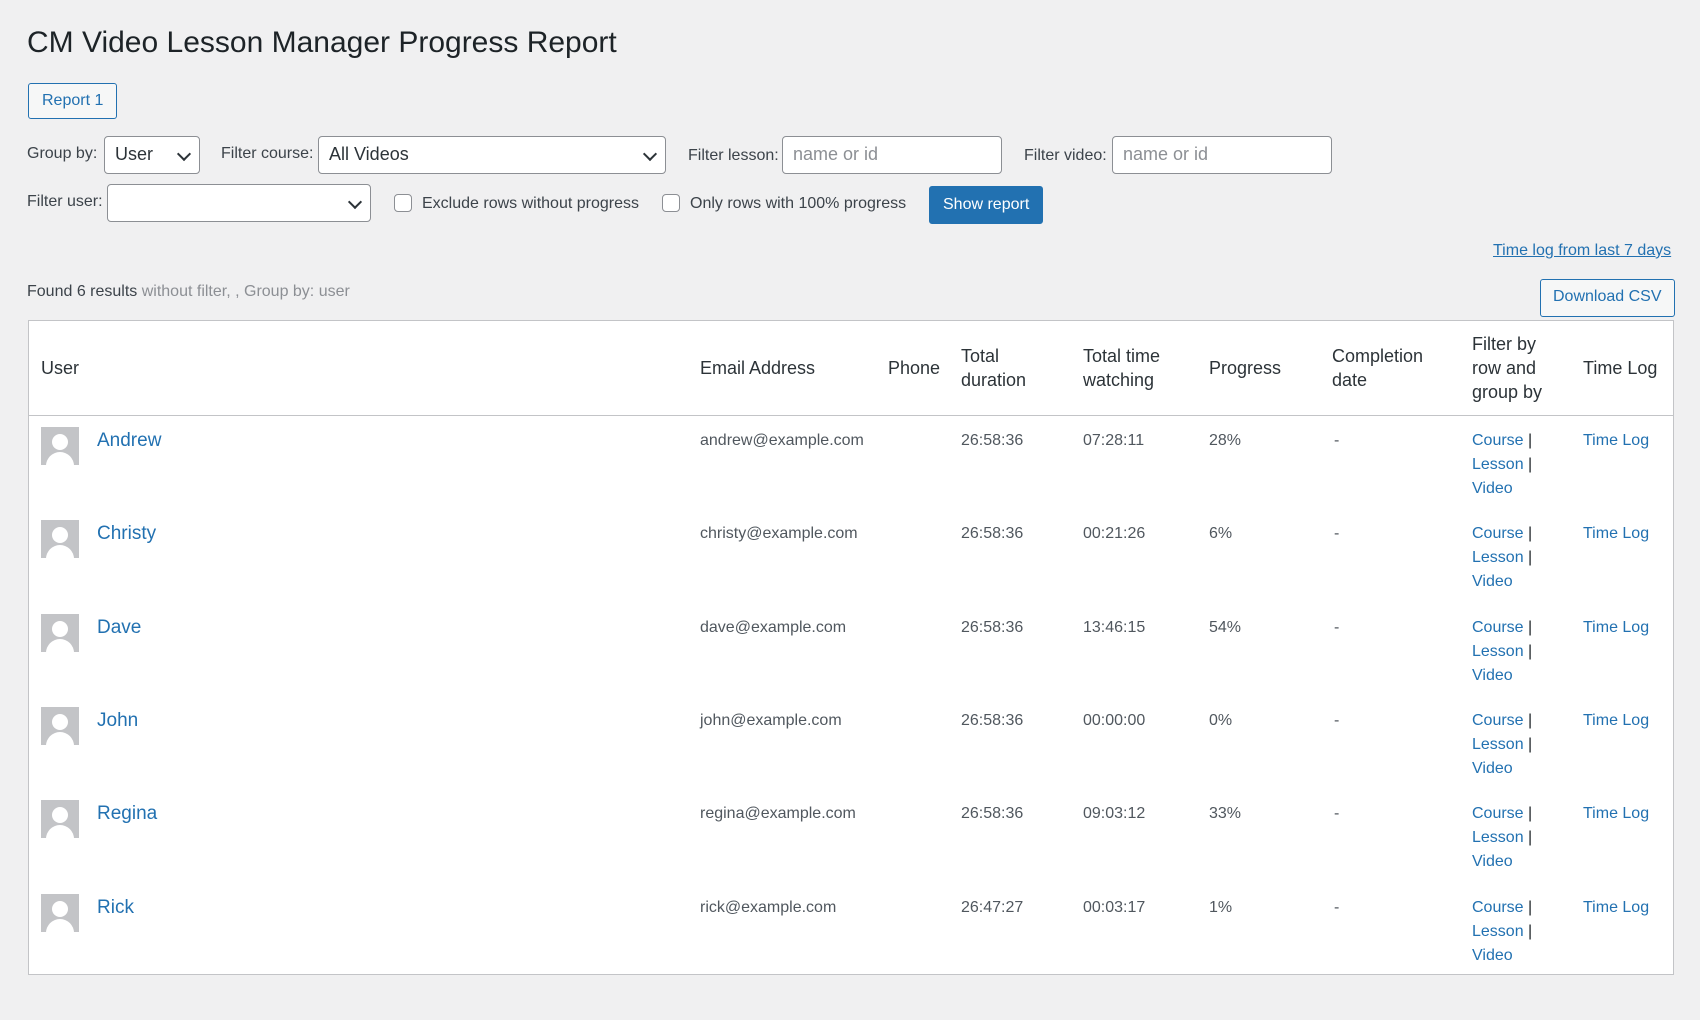 The width and height of the screenshot is (1700, 1020). Describe the element at coordinates (1378, 356) in the screenshot. I see `header-completion-line1: Completion` at that location.